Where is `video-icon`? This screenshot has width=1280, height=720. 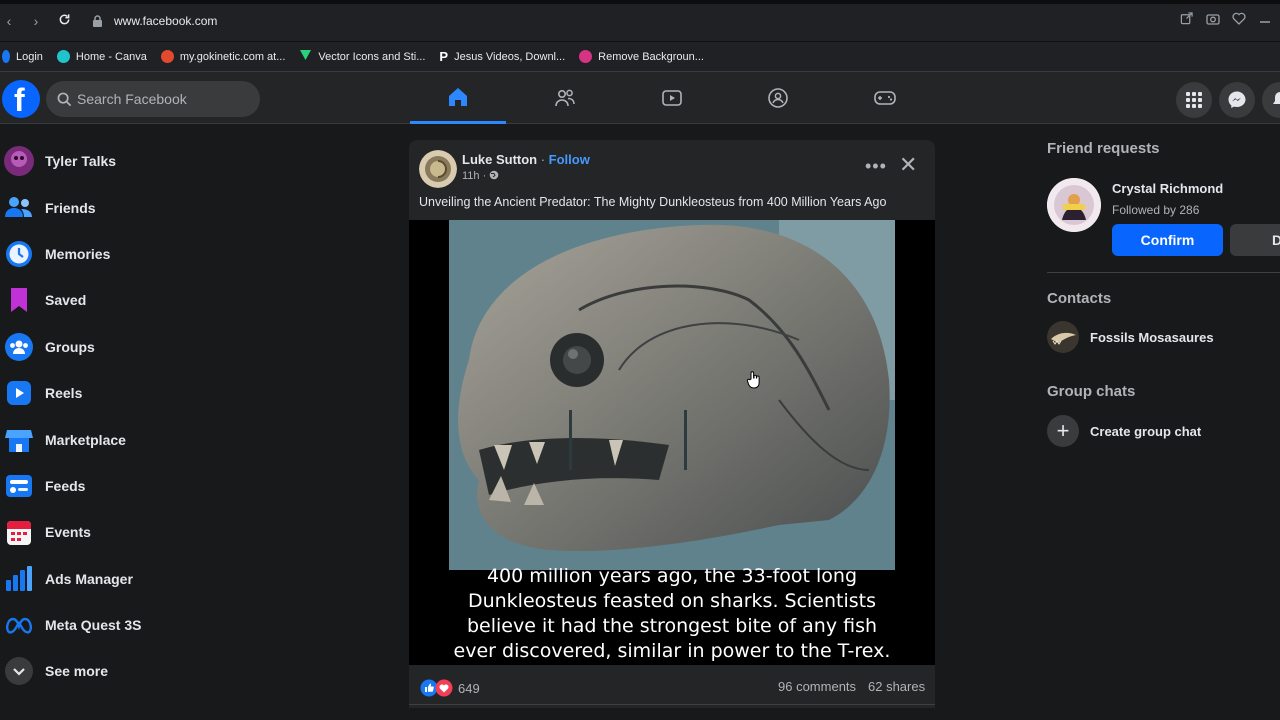 video-icon is located at coordinates (672, 98).